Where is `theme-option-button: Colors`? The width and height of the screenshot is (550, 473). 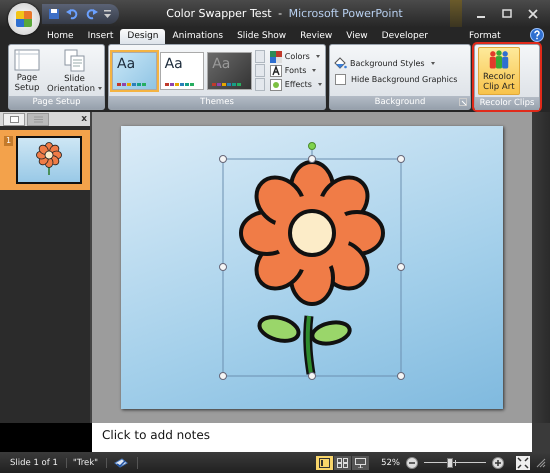 theme-option-button: Colors is located at coordinates (296, 56).